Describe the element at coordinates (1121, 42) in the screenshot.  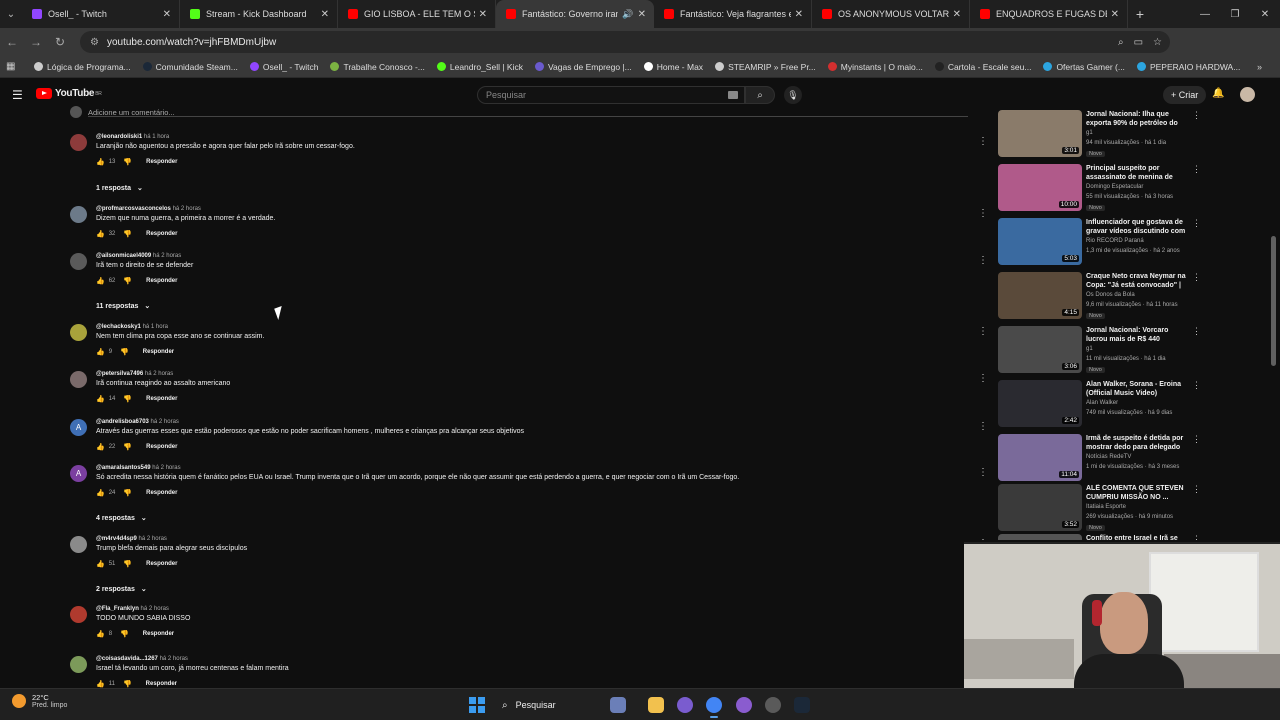
I see `zoom-icon: ⌕` at that location.